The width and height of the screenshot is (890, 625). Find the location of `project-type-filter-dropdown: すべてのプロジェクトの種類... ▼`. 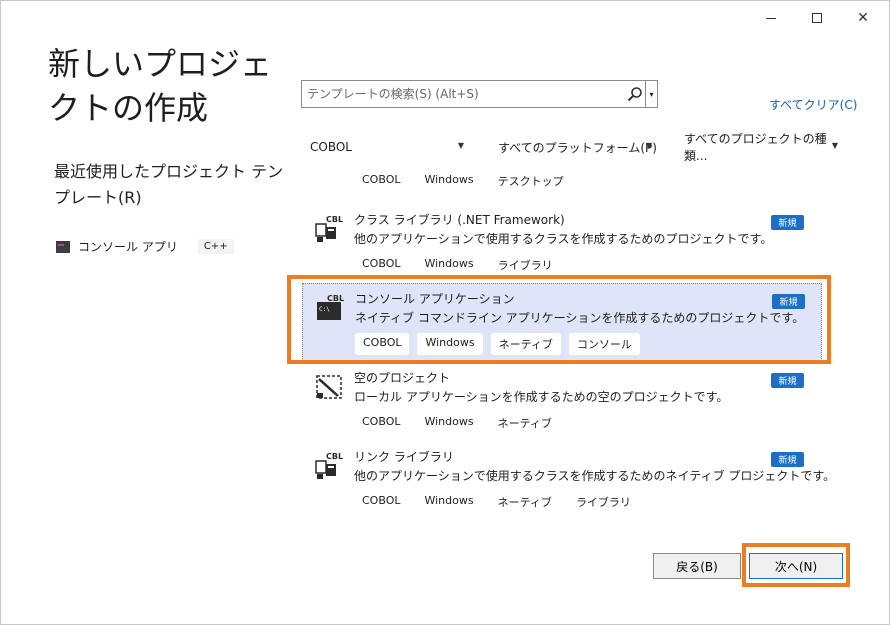

project-type-filter-dropdown: すべてのプロジェクトの種類... ▼ is located at coordinates (760, 147).